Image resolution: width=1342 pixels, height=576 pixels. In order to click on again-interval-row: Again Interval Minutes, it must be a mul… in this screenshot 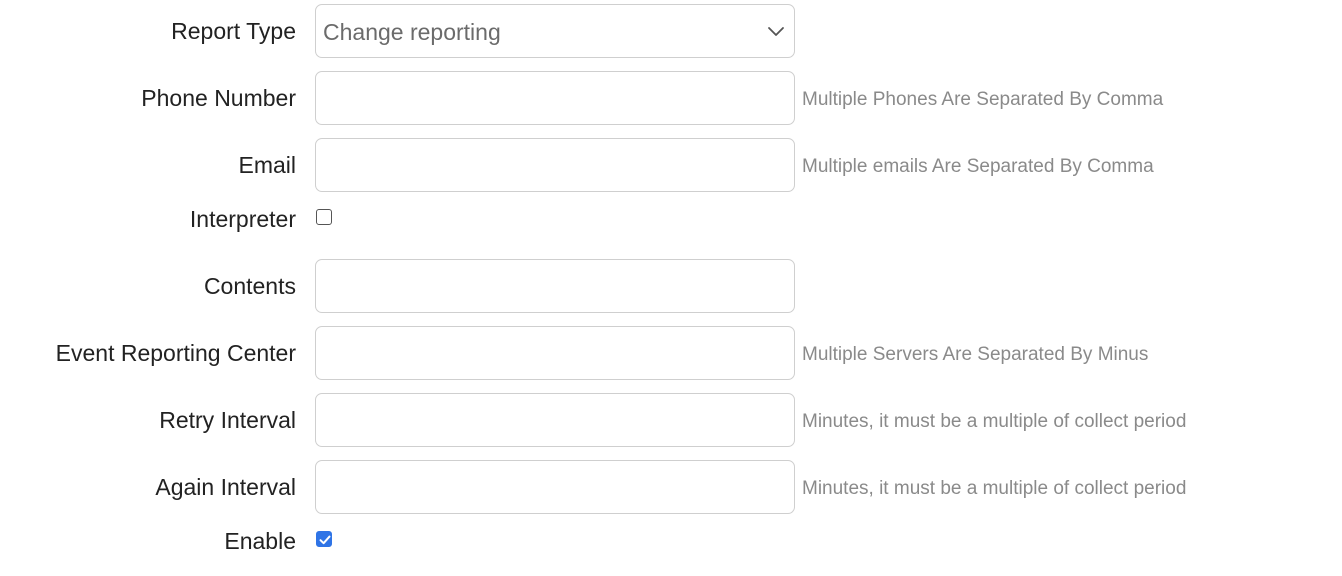, I will do `click(671, 487)`.